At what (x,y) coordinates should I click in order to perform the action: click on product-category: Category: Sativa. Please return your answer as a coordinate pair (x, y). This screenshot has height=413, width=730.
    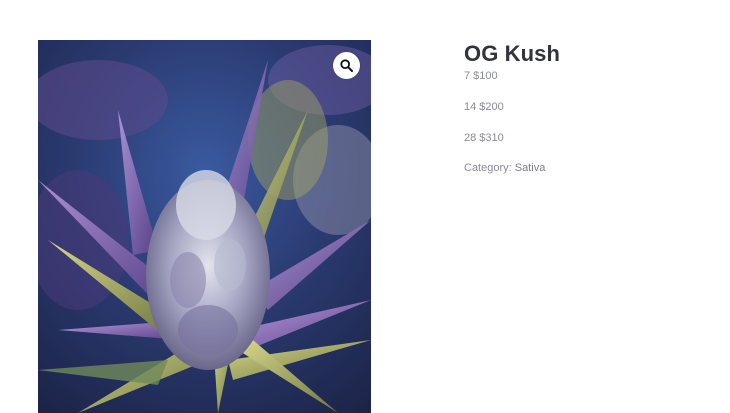
    Looking at the image, I should click on (589, 168).